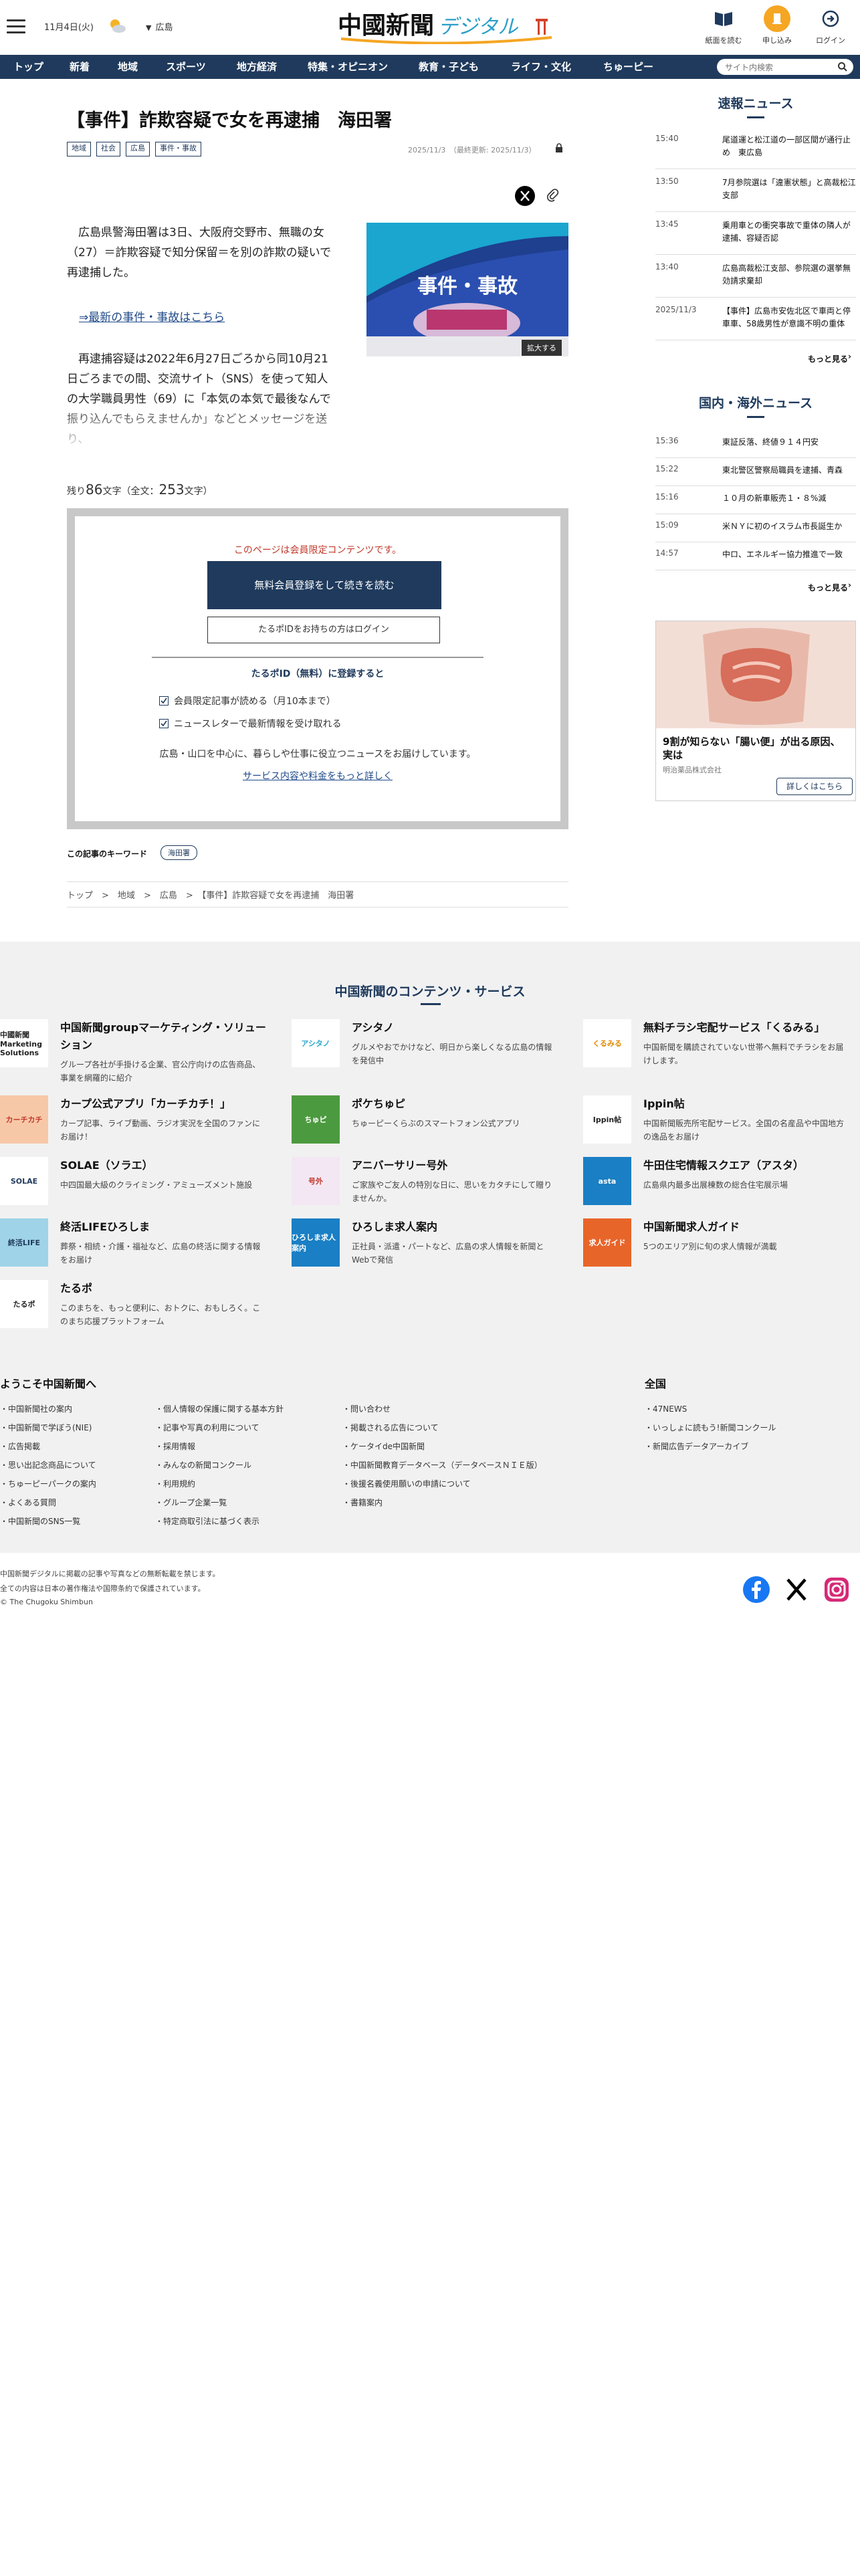 The image size is (860, 2576). What do you see at coordinates (541, 67) in the screenshot?
I see `nav-life: ライフ・文化` at bounding box center [541, 67].